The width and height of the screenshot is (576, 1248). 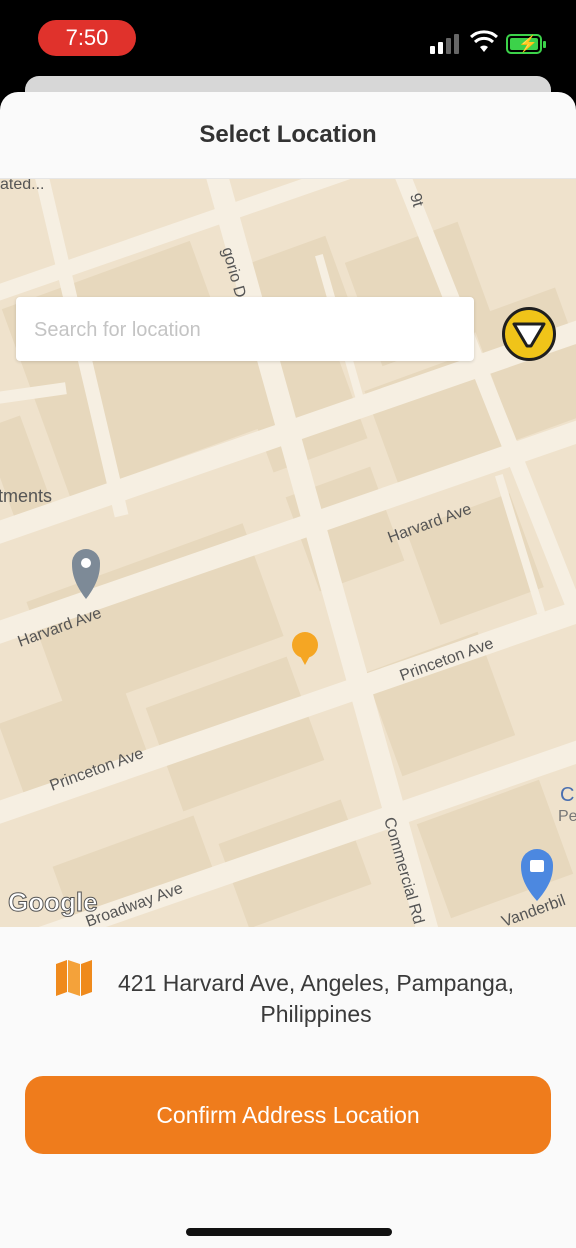 I want to click on filter-button, so click(x=529, y=334).